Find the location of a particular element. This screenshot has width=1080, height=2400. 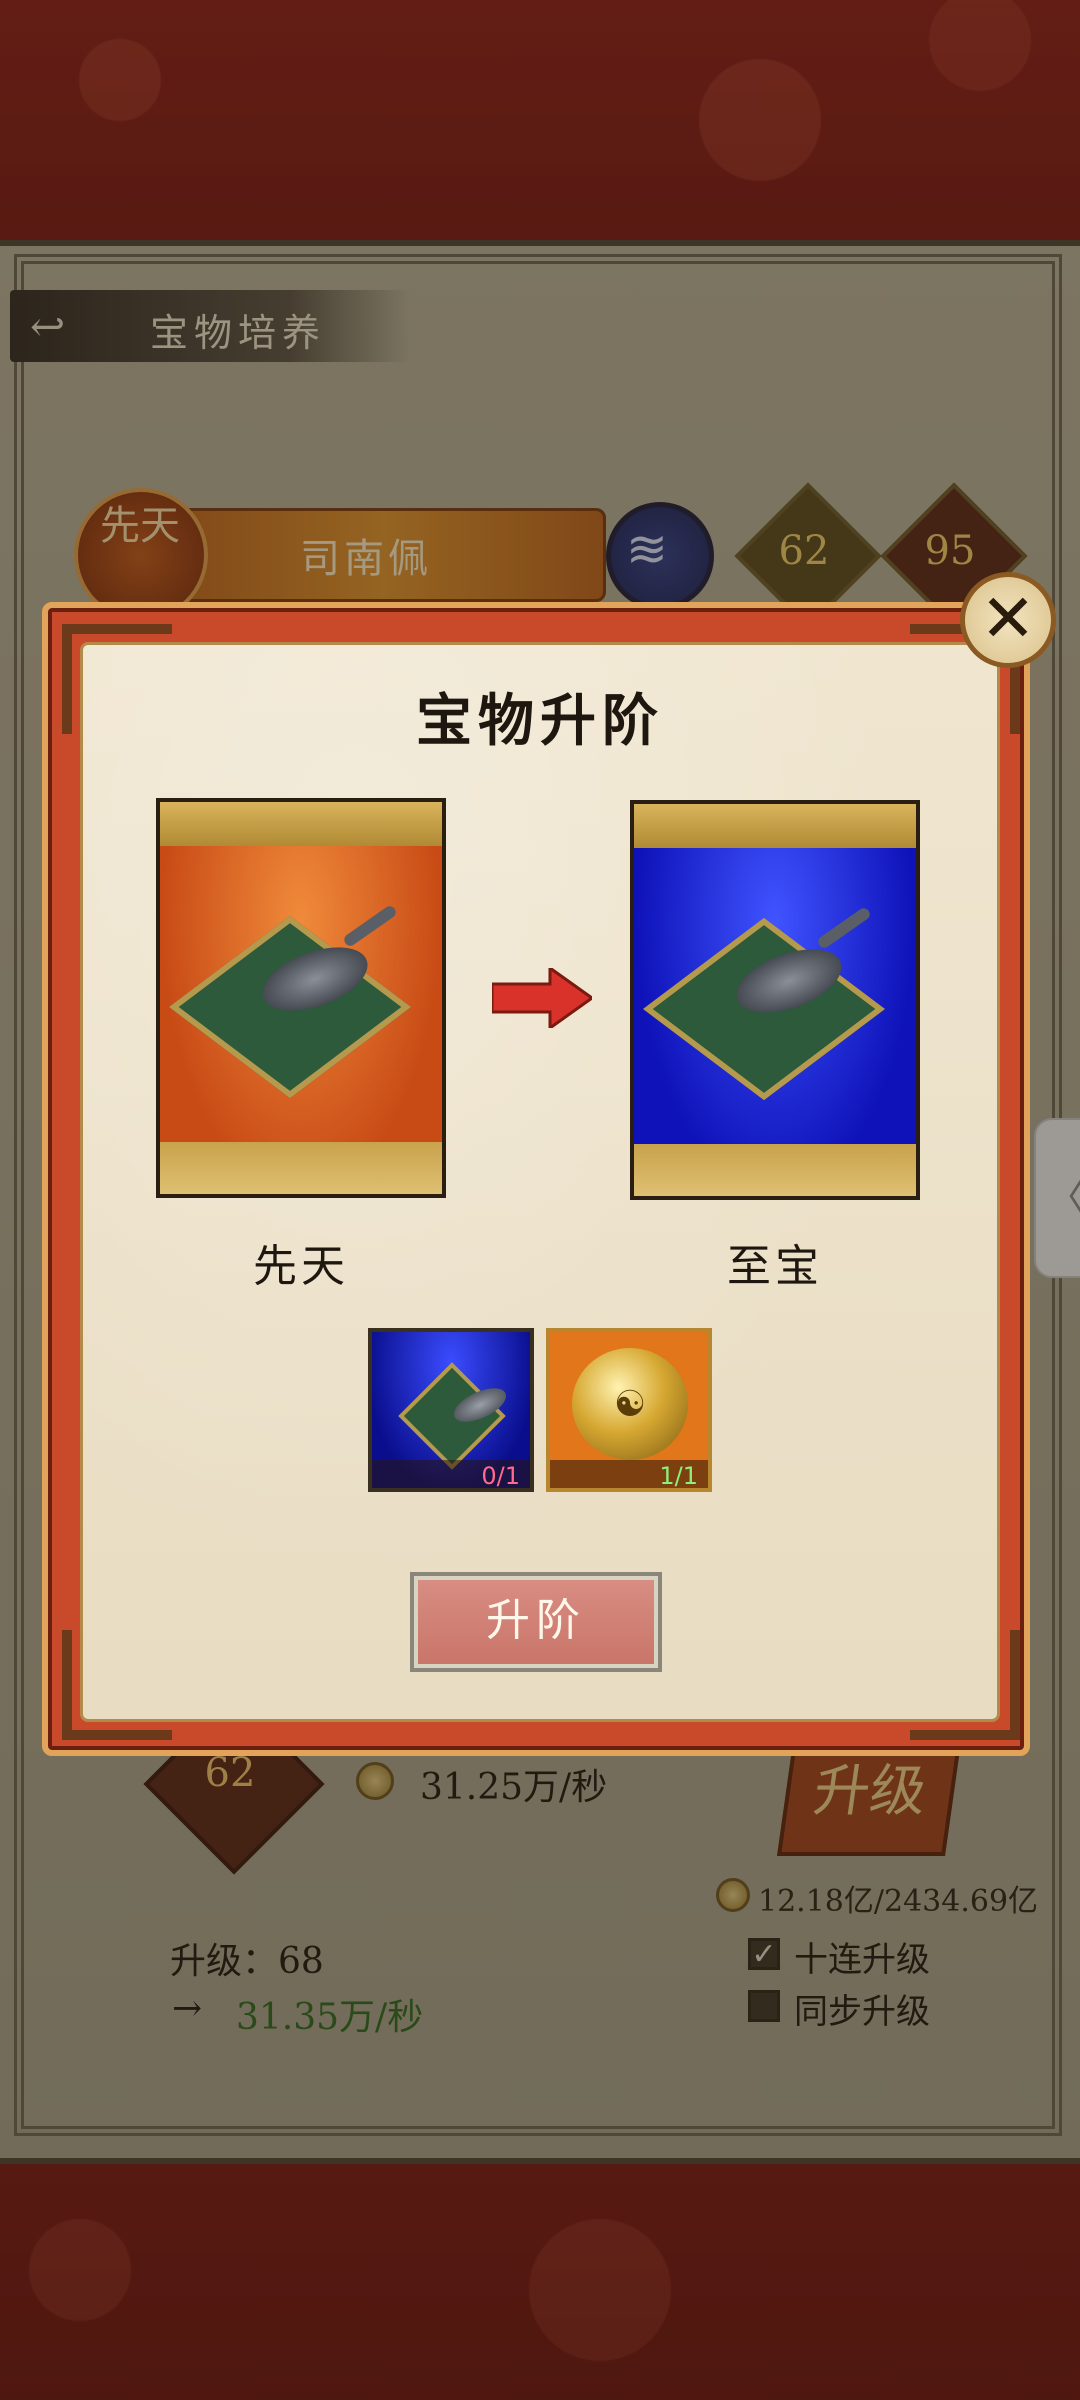

material-slot-treasure: 0/1 is located at coordinates (451, 1410).